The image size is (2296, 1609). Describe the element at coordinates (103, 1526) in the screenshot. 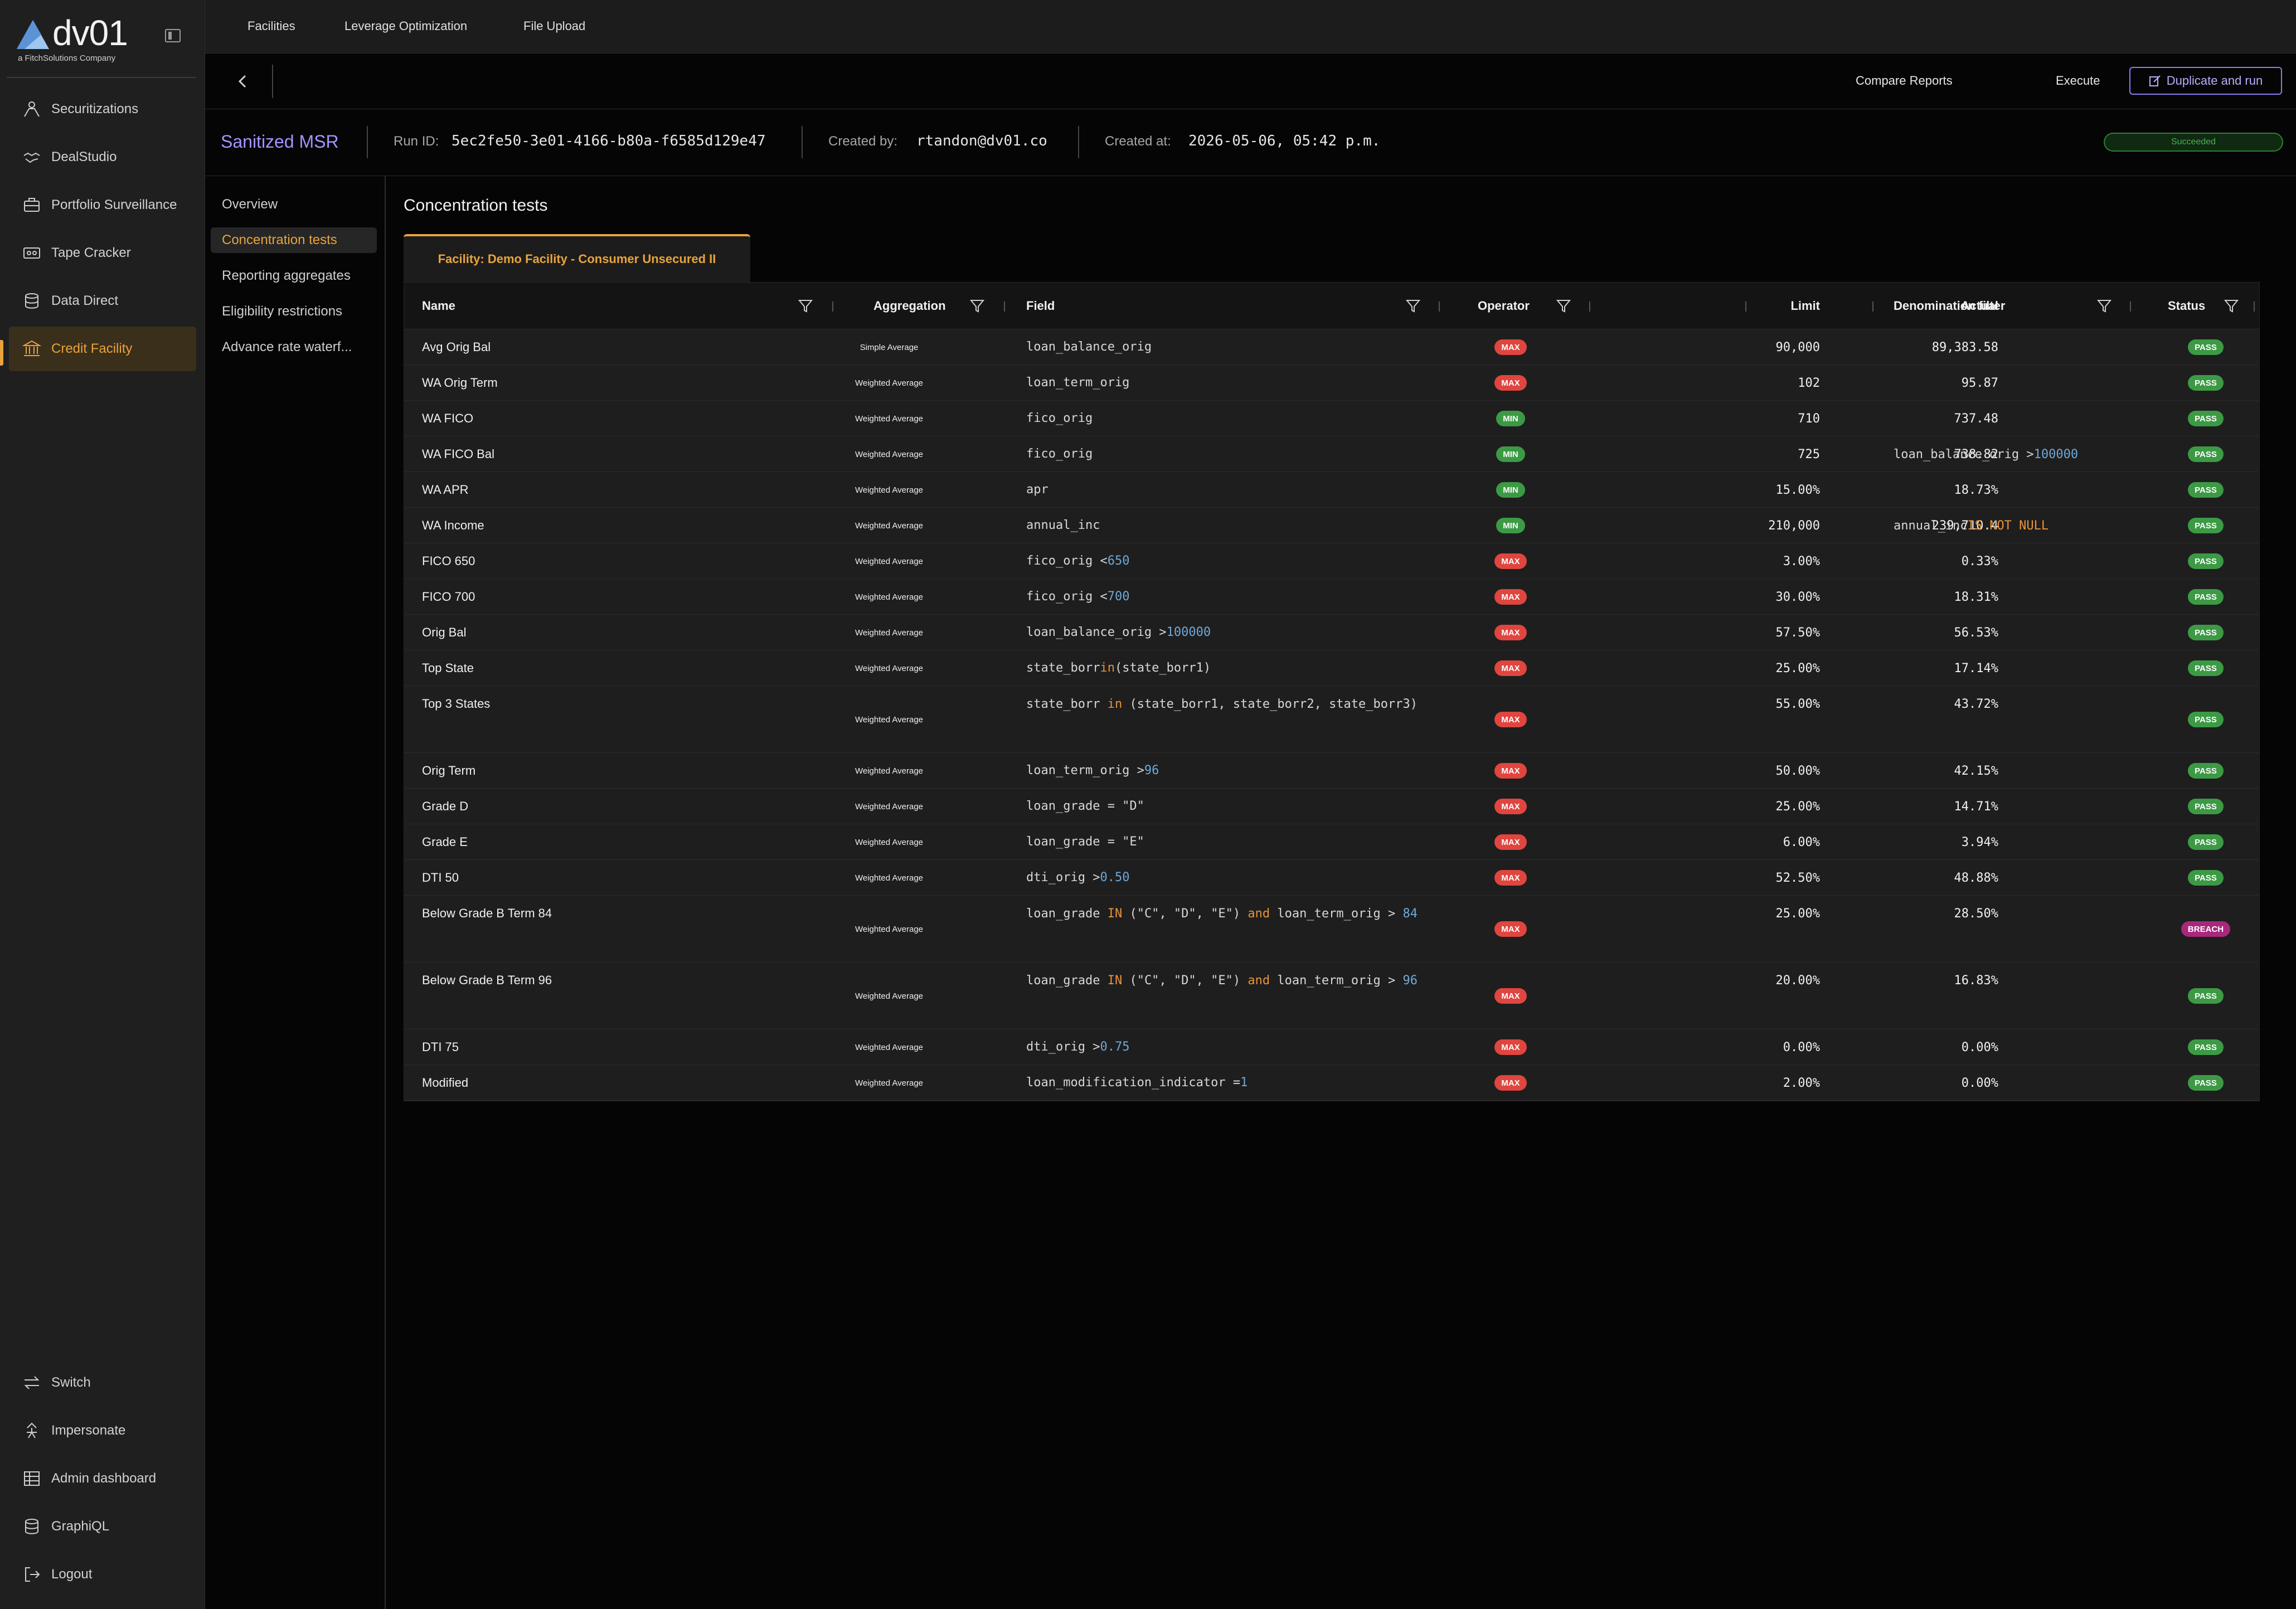

I see `sidebar-item-graphiql: GraphiQL` at that location.